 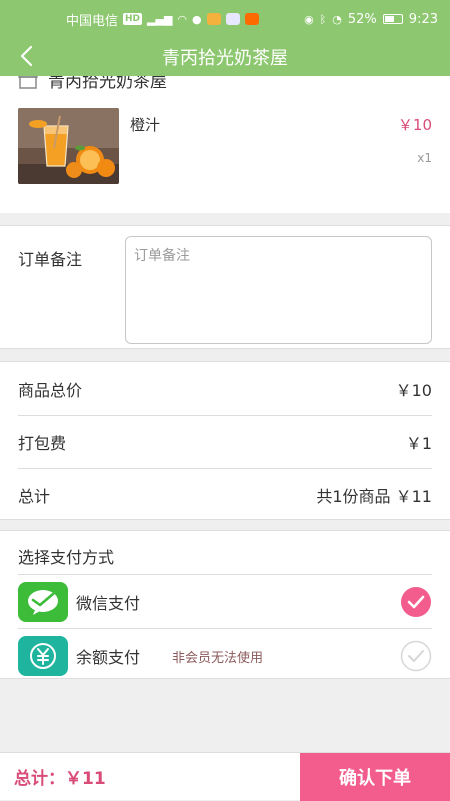 What do you see at coordinates (413, 390) in the screenshot?
I see `goods-total-value: ￥10` at bounding box center [413, 390].